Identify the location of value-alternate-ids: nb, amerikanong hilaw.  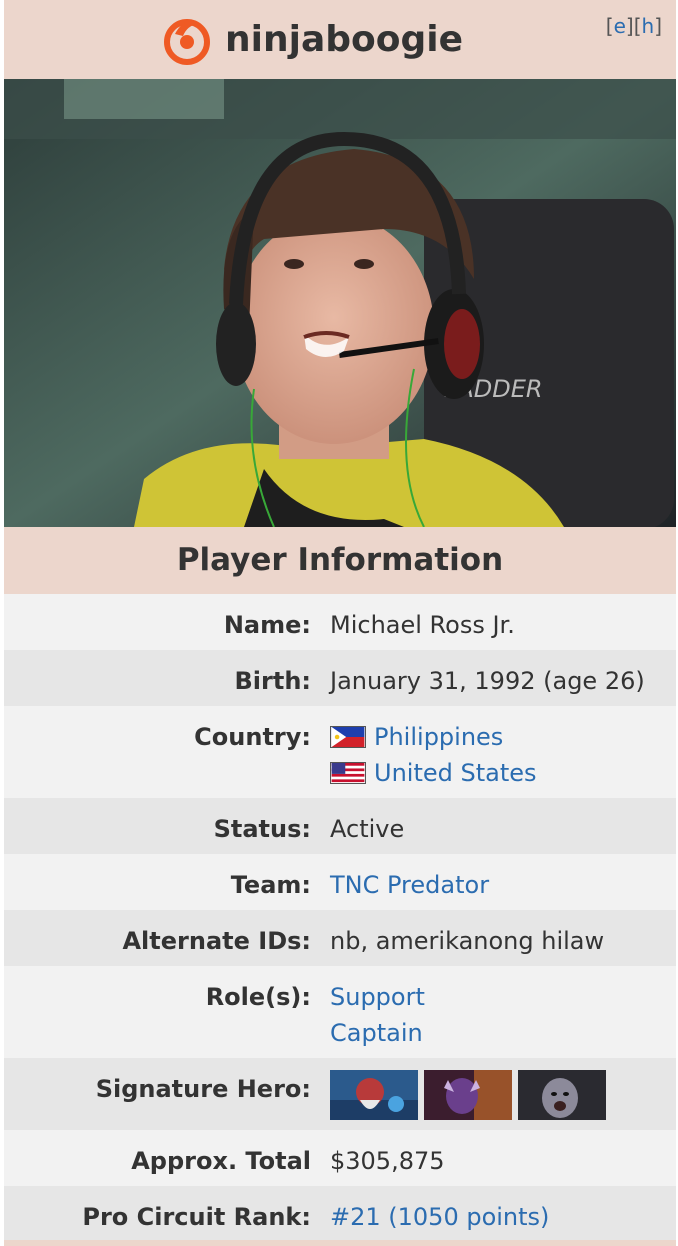
(467, 941).